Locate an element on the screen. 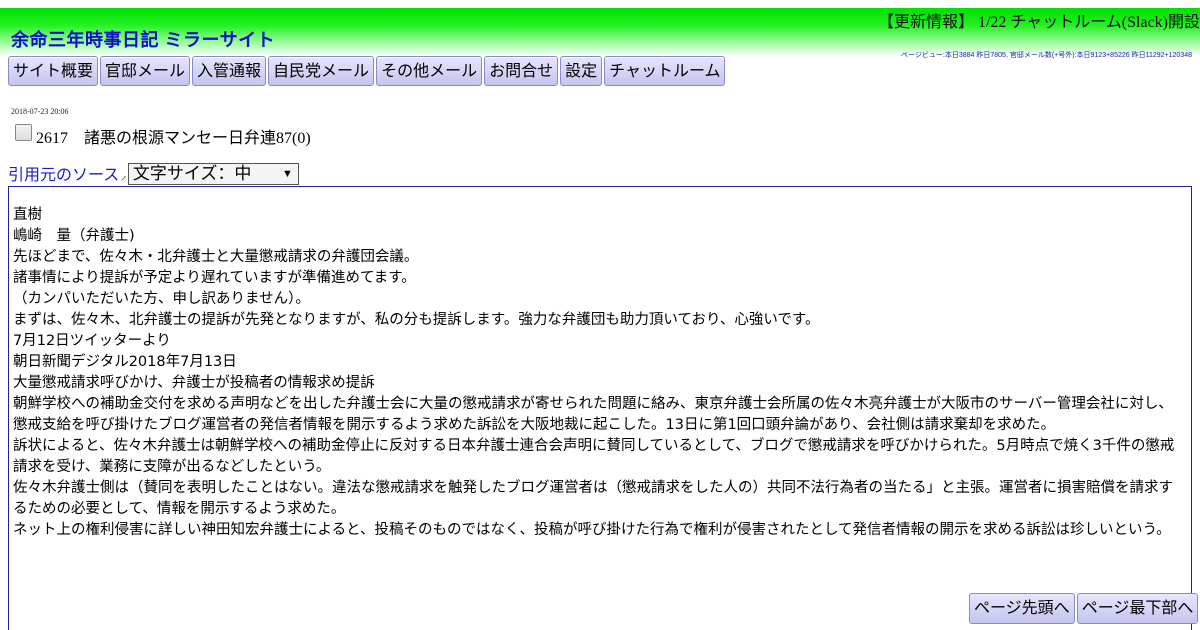 Image resolution: width=1200 pixels, height=630 pixels. chevron-down-icon: ▼ is located at coordinates (287, 174).